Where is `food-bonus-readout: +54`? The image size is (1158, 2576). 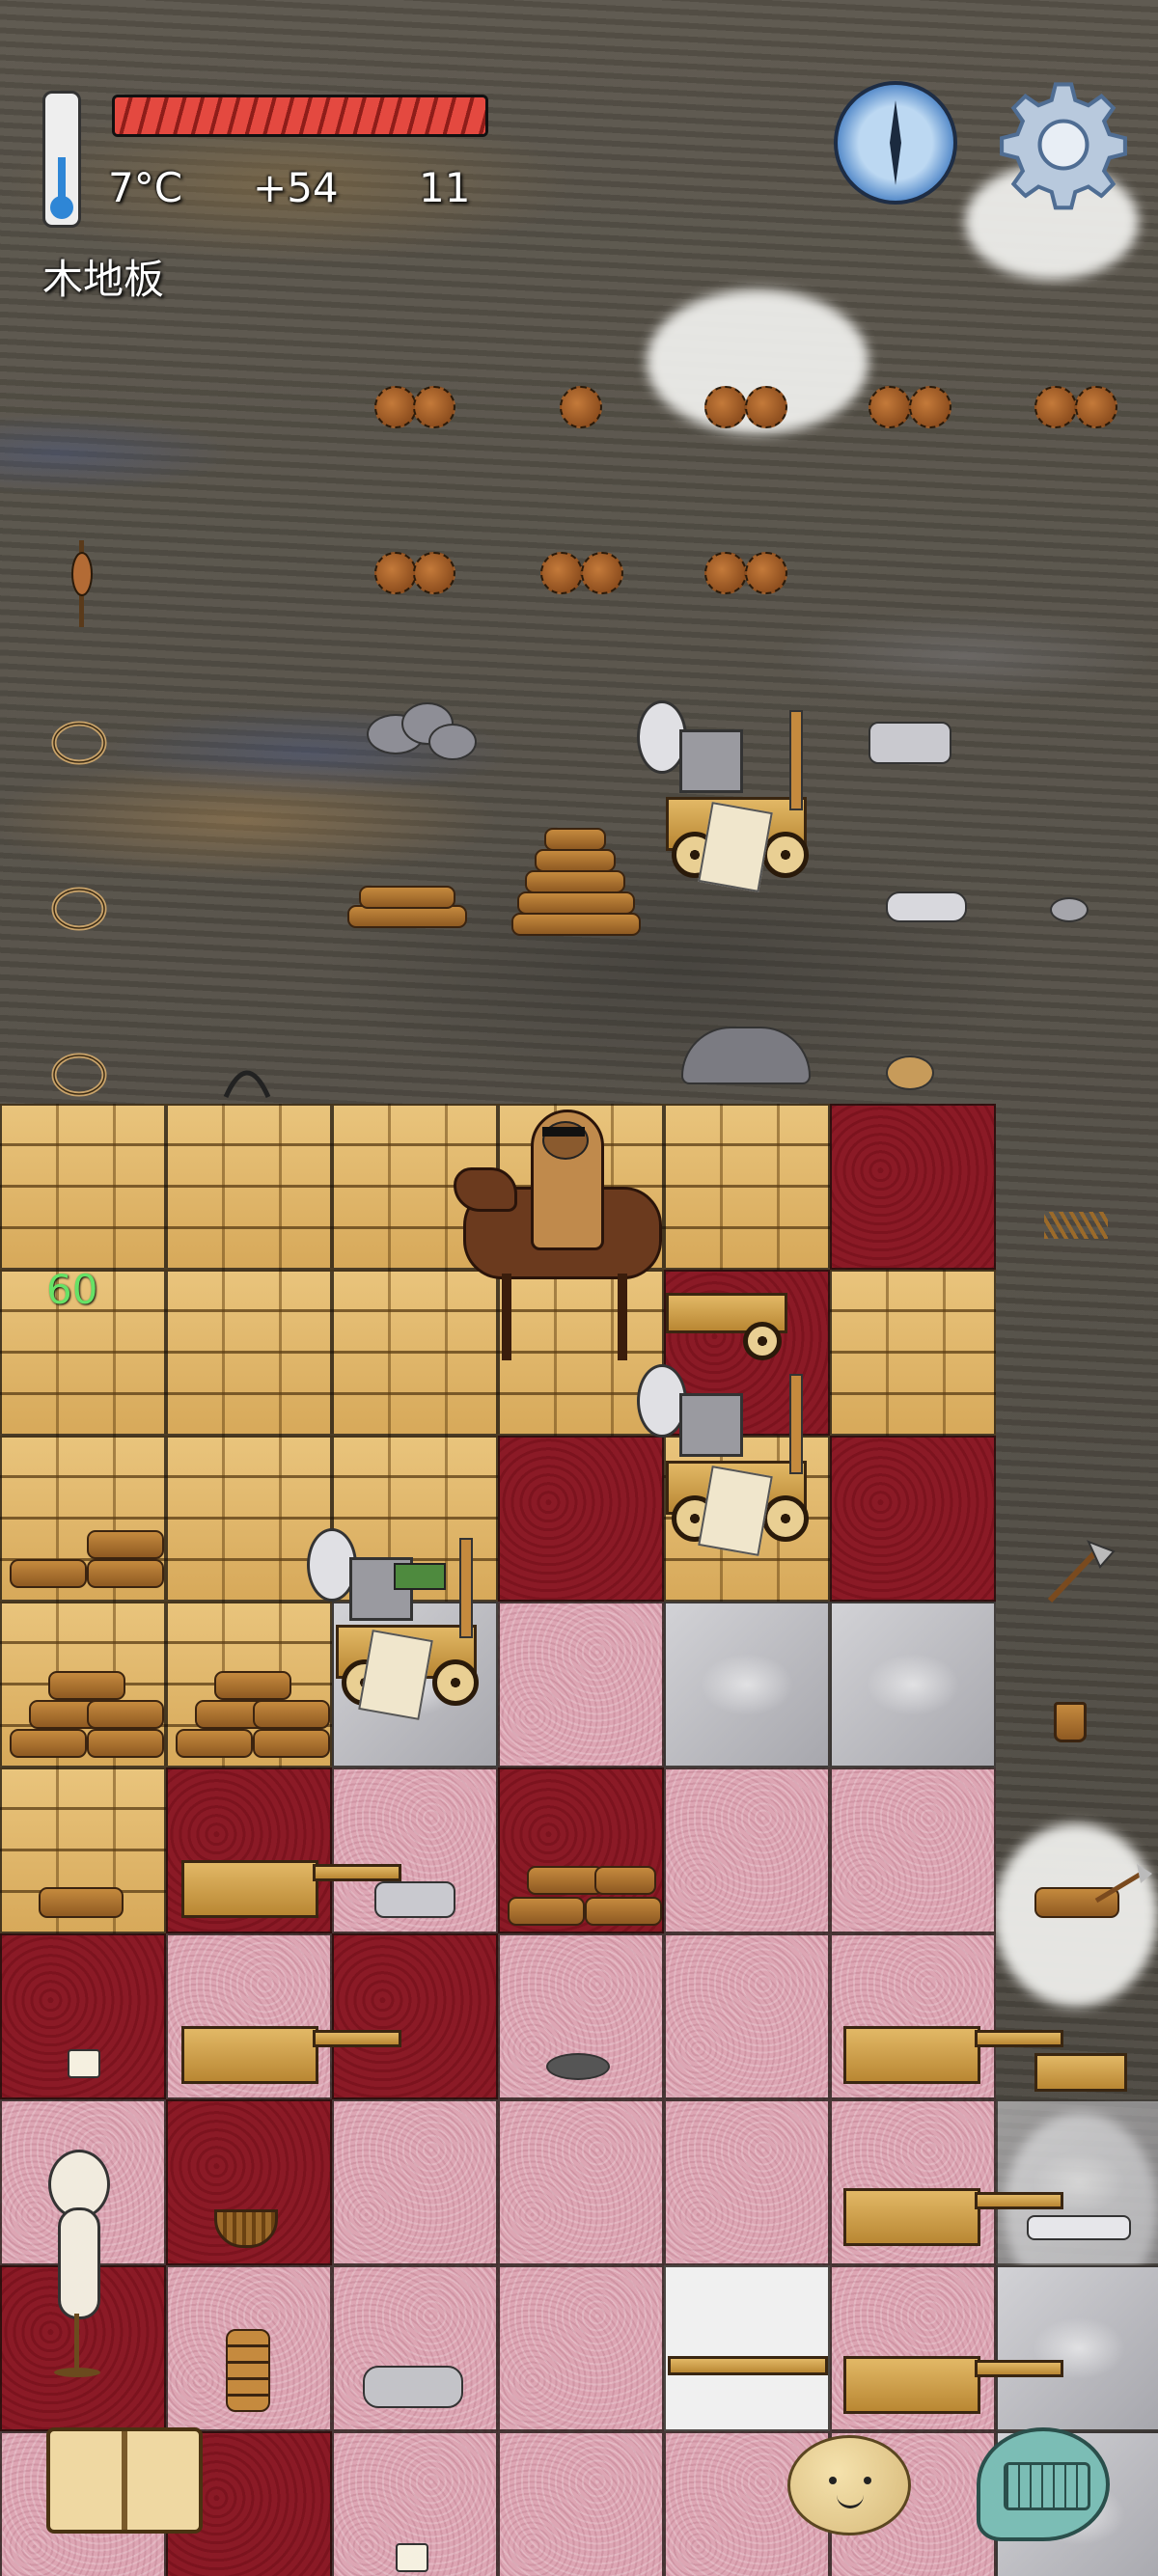
food-bonus-readout: +54 is located at coordinates (296, 187).